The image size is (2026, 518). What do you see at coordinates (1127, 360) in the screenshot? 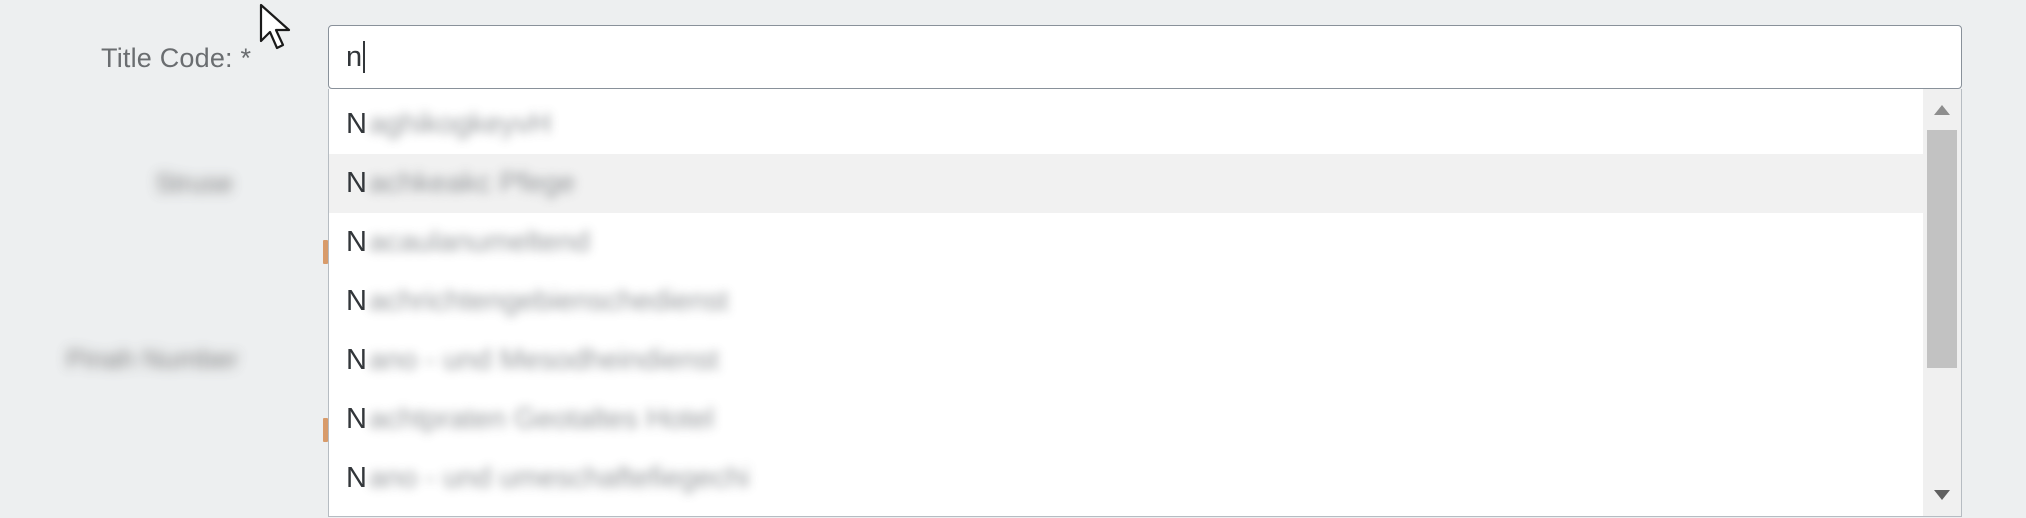
I see `suggestion-item: Nano - und Mesodheindienst` at bounding box center [1127, 360].